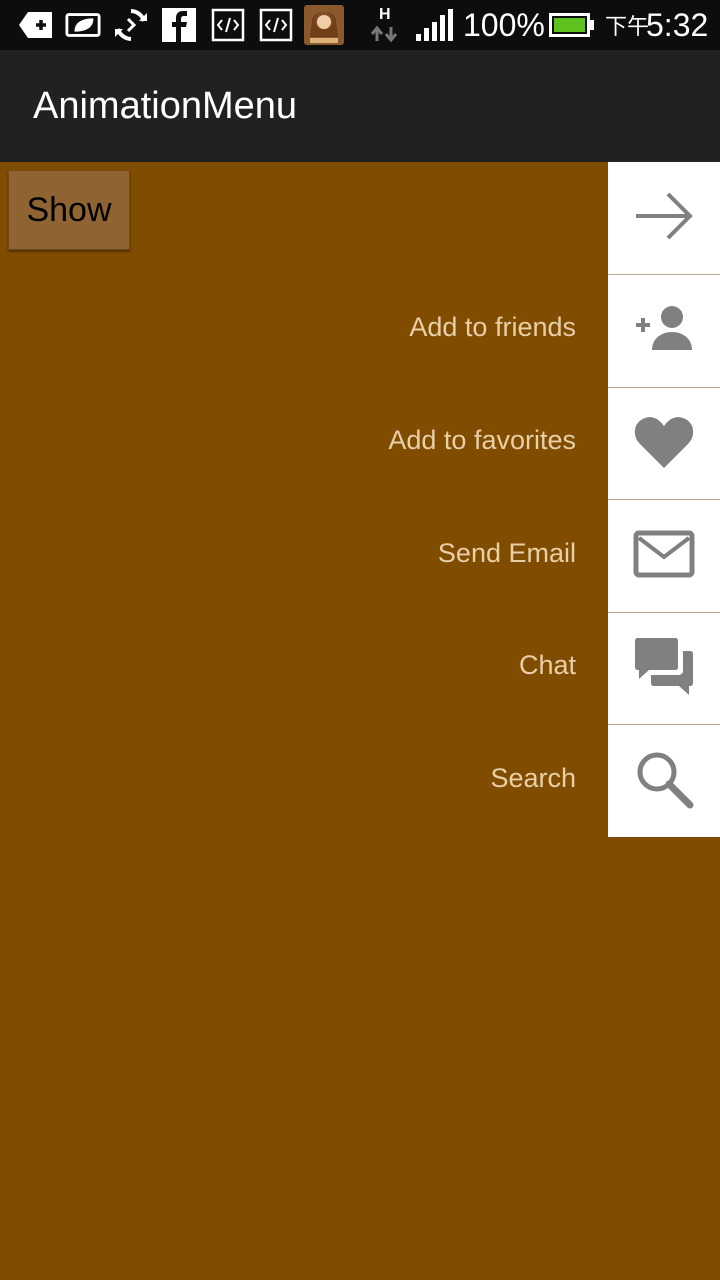  What do you see at coordinates (492, 327) in the screenshot?
I see `menu-label-add-to-friends: Add to friends` at bounding box center [492, 327].